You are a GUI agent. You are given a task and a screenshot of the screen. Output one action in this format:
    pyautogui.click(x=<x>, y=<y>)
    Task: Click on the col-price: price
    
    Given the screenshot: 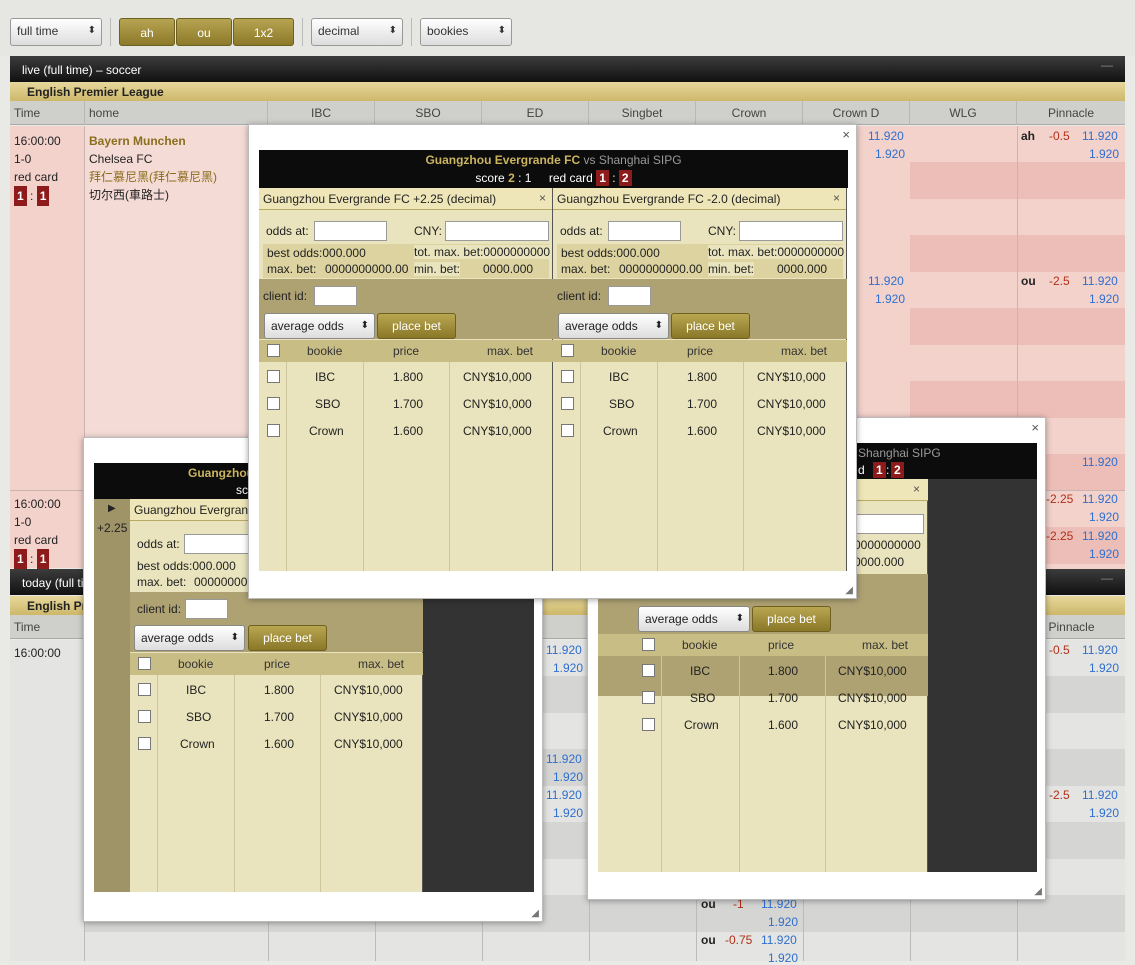 What is the action you would take?
    pyautogui.click(x=277, y=664)
    